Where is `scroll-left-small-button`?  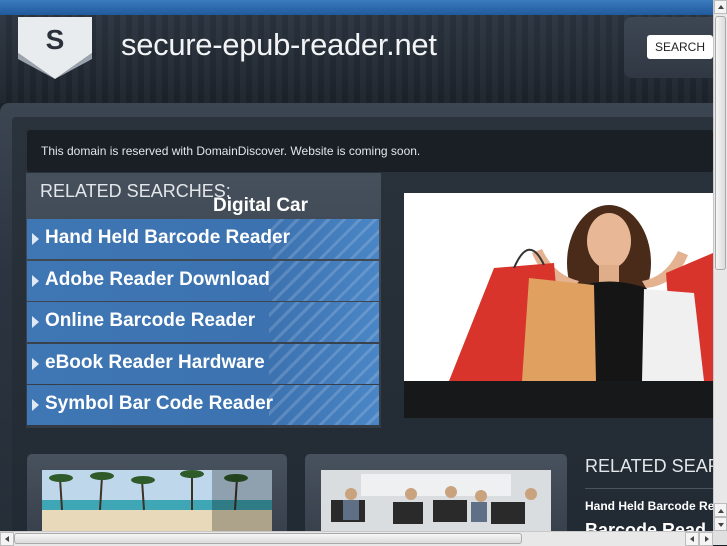 scroll-left-small-button is located at coordinates (692, 539).